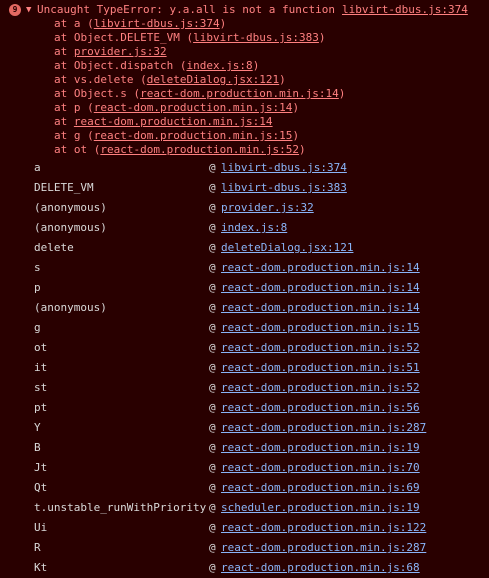 This screenshot has width=489, height=578. I want to click on call-frame-row: Ui @ react-dom.production.min.js:122, so click(244, 528).